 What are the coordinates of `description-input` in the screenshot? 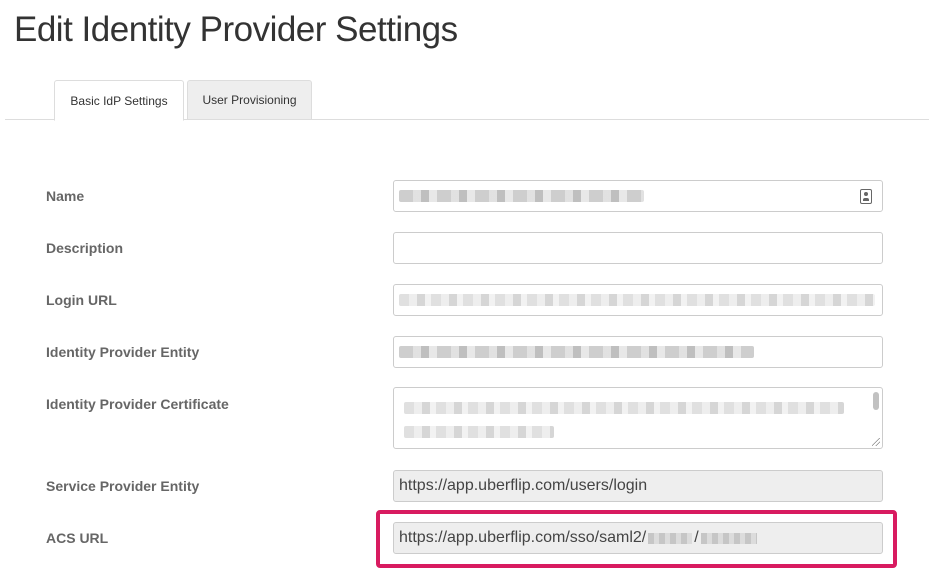 It's located at (638, 248).